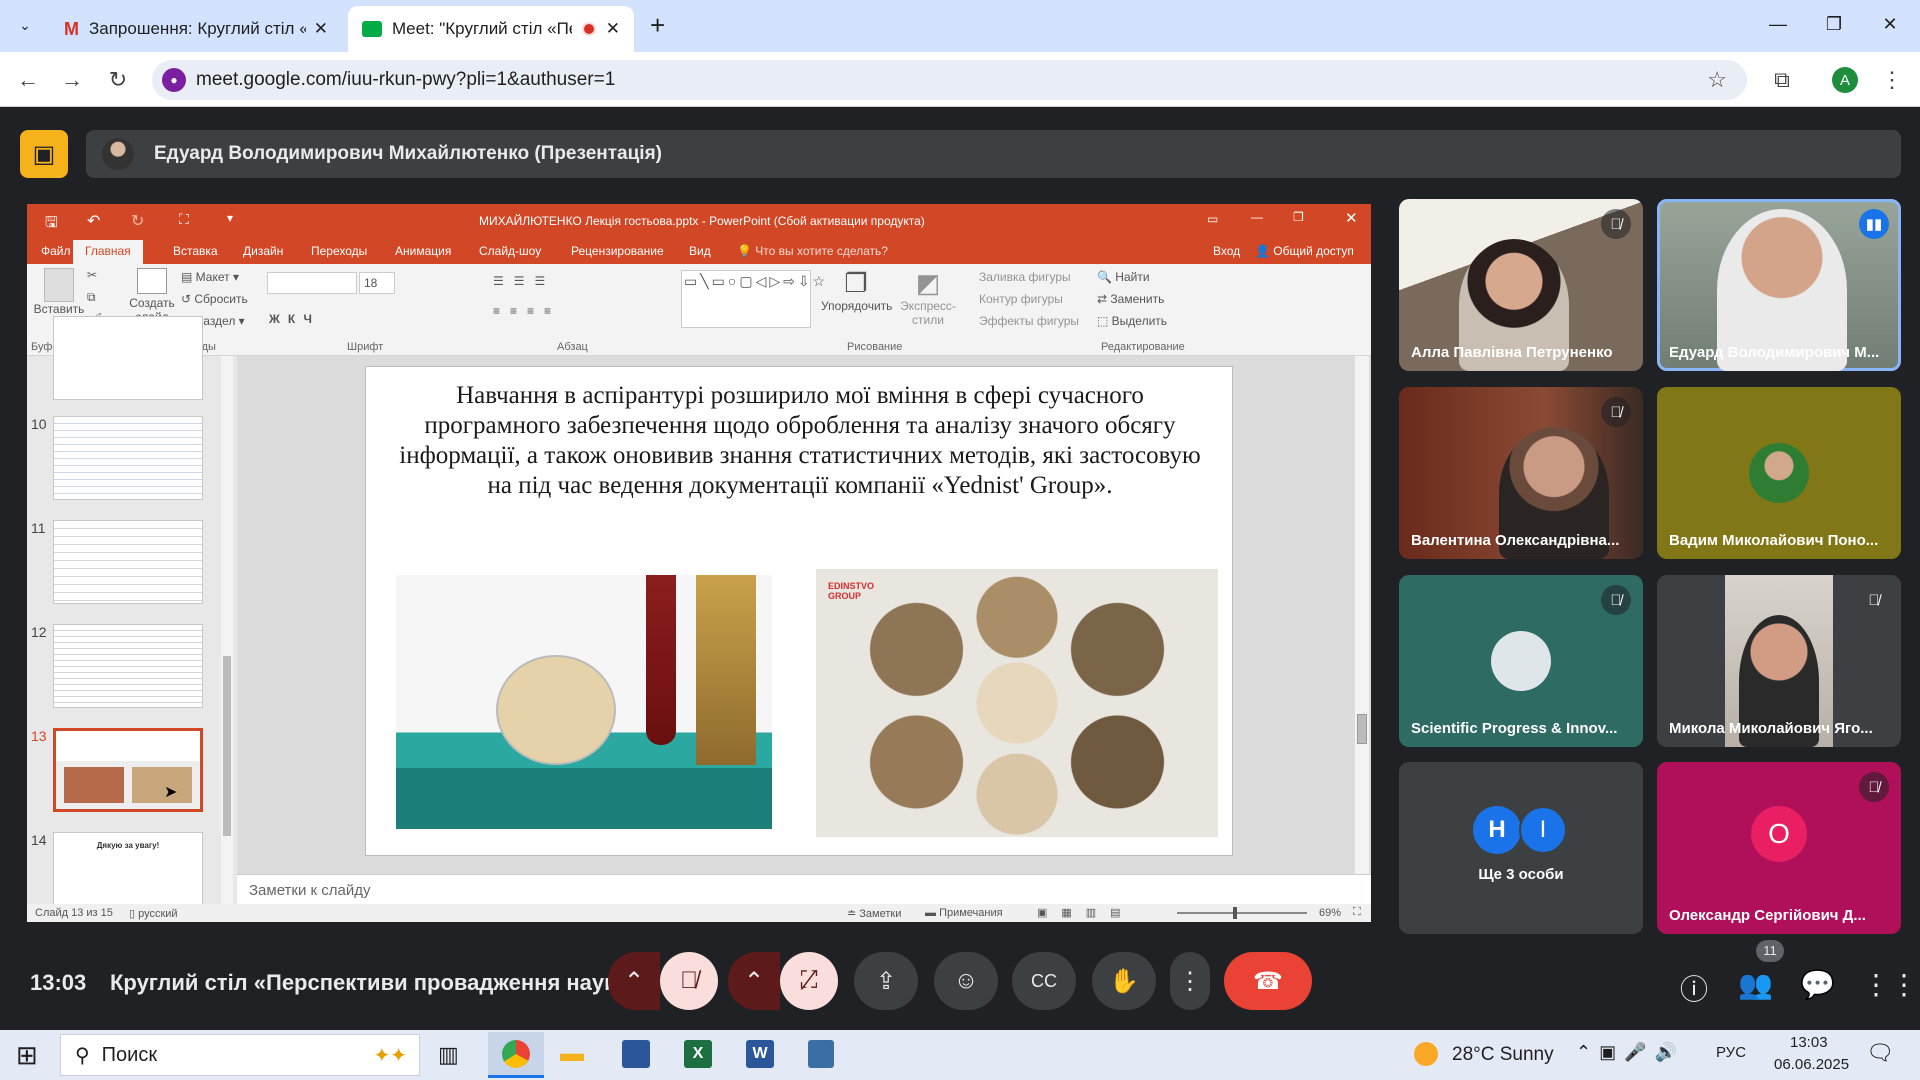 This screenshot has height=1080, width=1920. Describe the element at coordinates (1694, 988) in the screenshot. I see `meeting-info-icon: ⓘ` at that location.